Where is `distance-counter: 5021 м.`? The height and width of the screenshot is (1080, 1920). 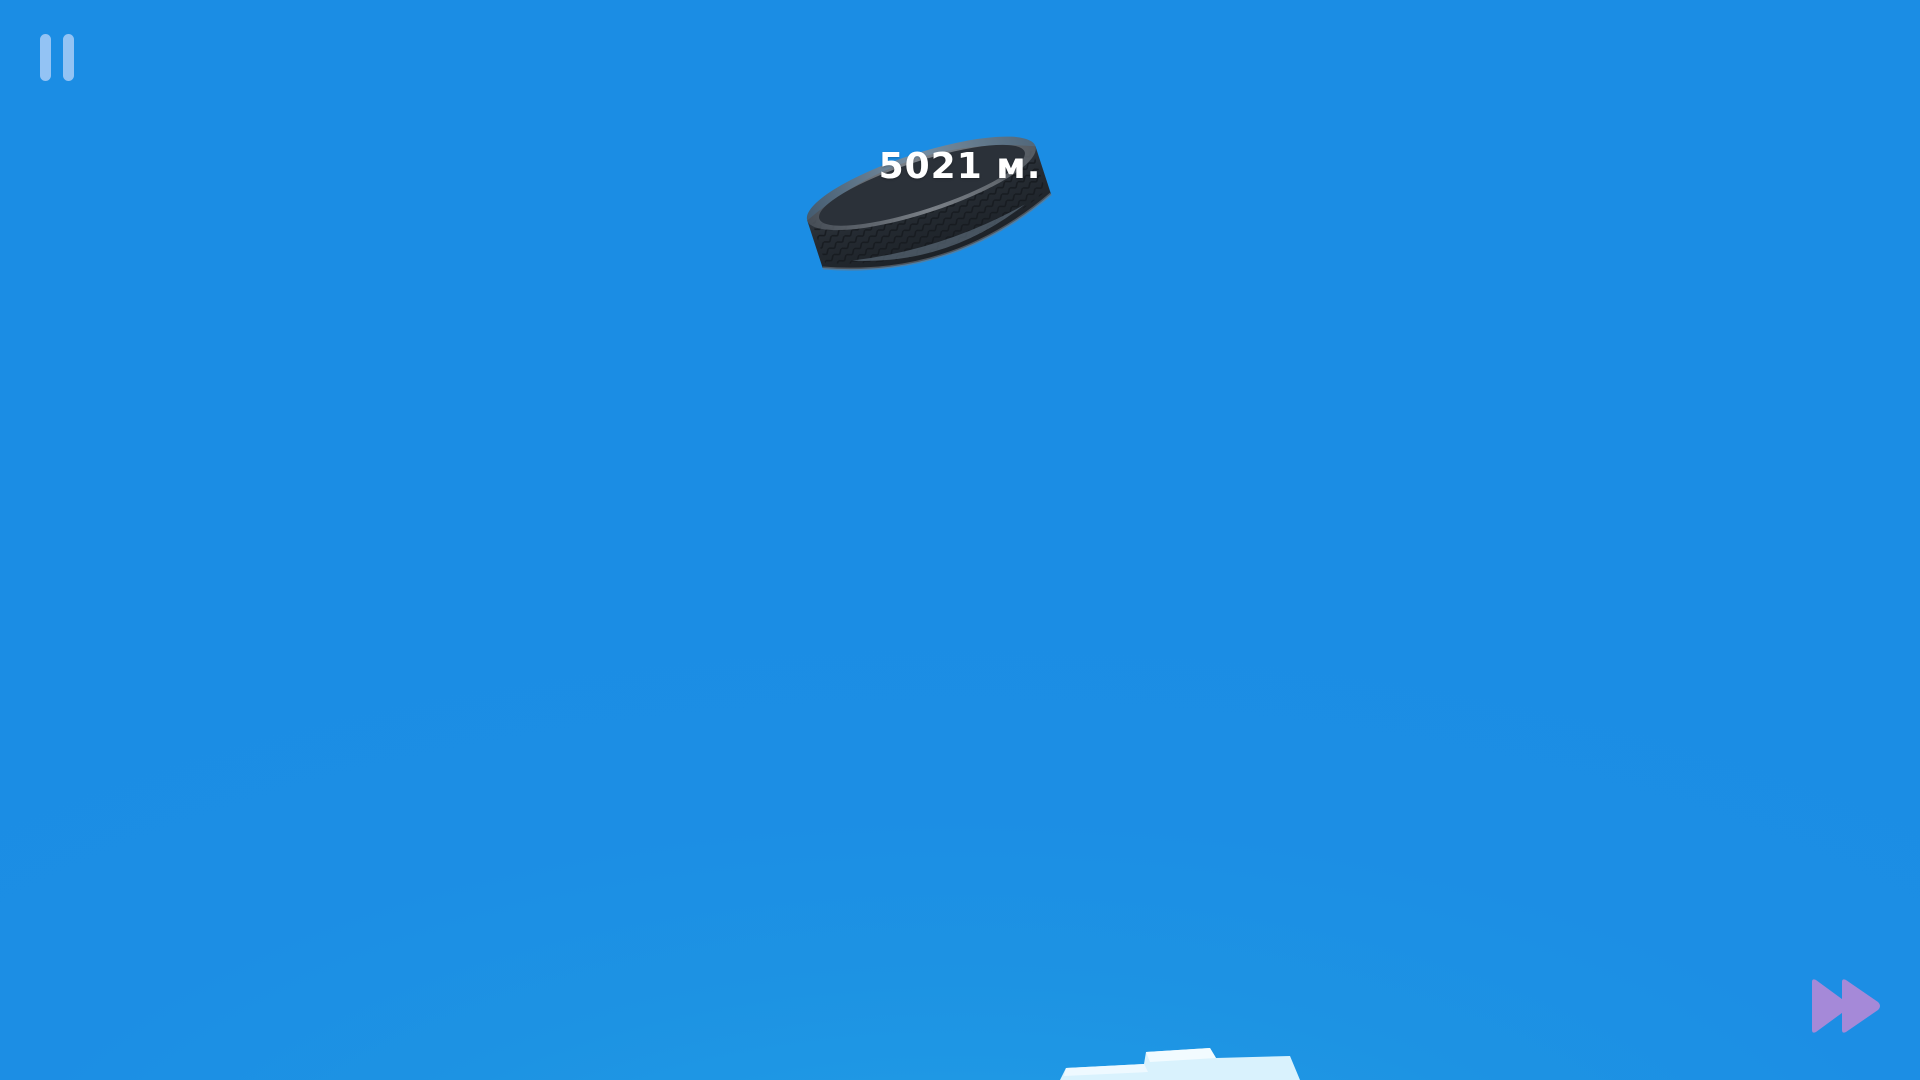
distance-counter: 5021 м. is located at coordinates (960, 166).